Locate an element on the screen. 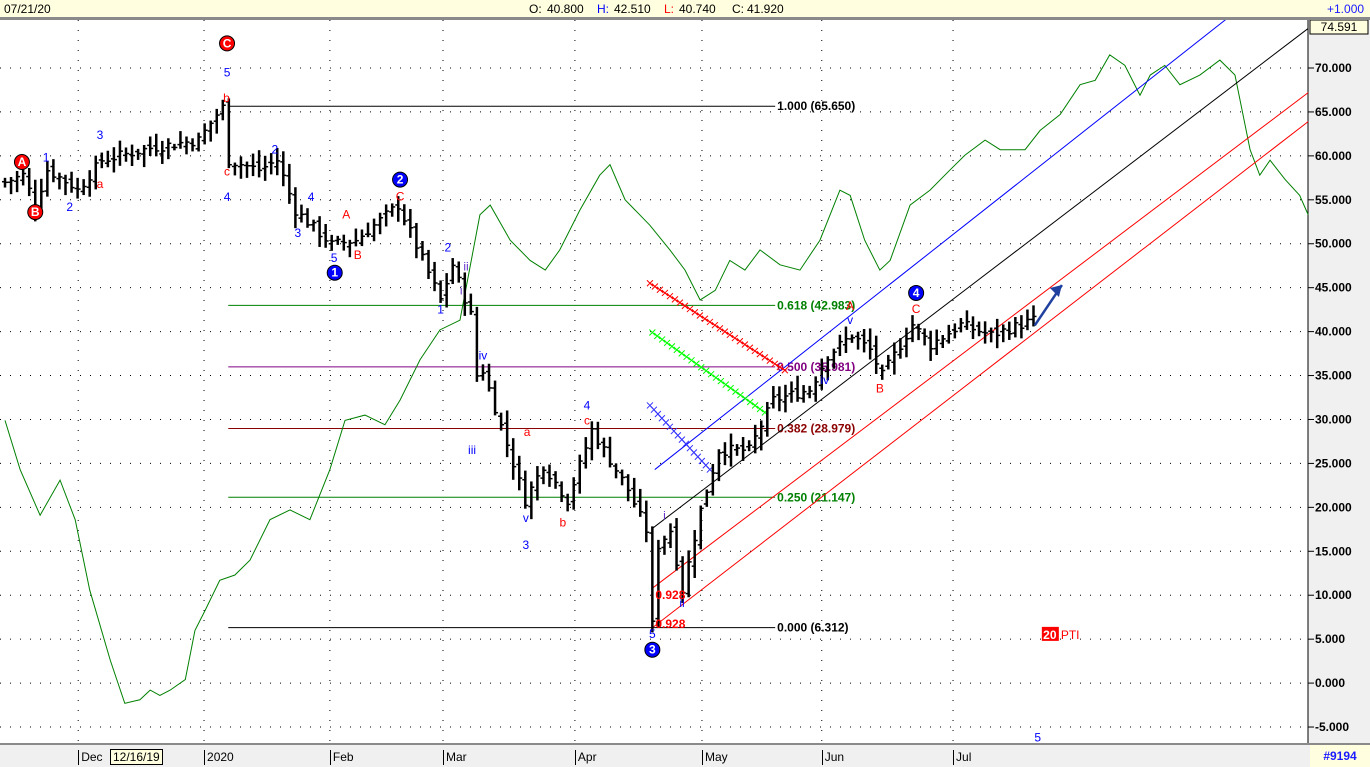 This screenshot has width=1370, height=767. y-tick-label: 10.000 is located at coordinates (1333, 595).